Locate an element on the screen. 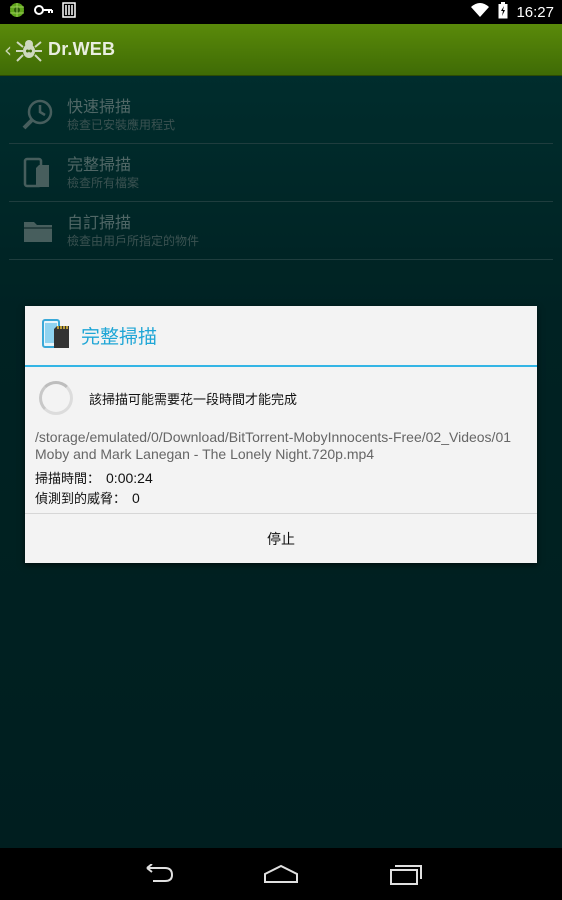 The height and width of the screenshot is (900, 562). home-icon is located at coordinates (281, 873).